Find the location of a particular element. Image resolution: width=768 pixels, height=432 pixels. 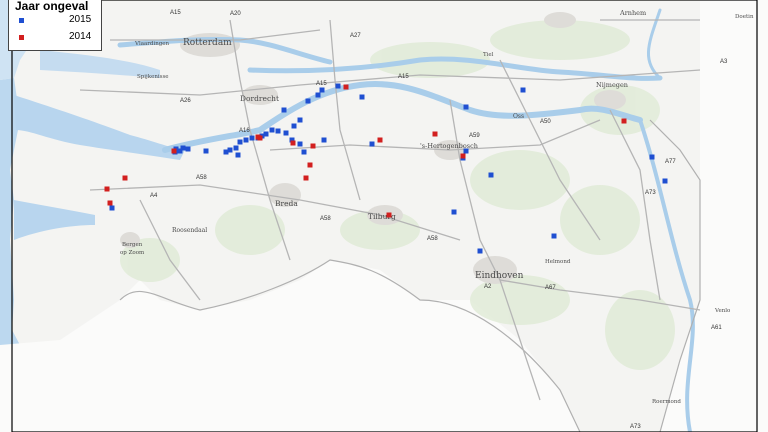

legend-label-2014: 2014 is located at coordinates (80, 36).